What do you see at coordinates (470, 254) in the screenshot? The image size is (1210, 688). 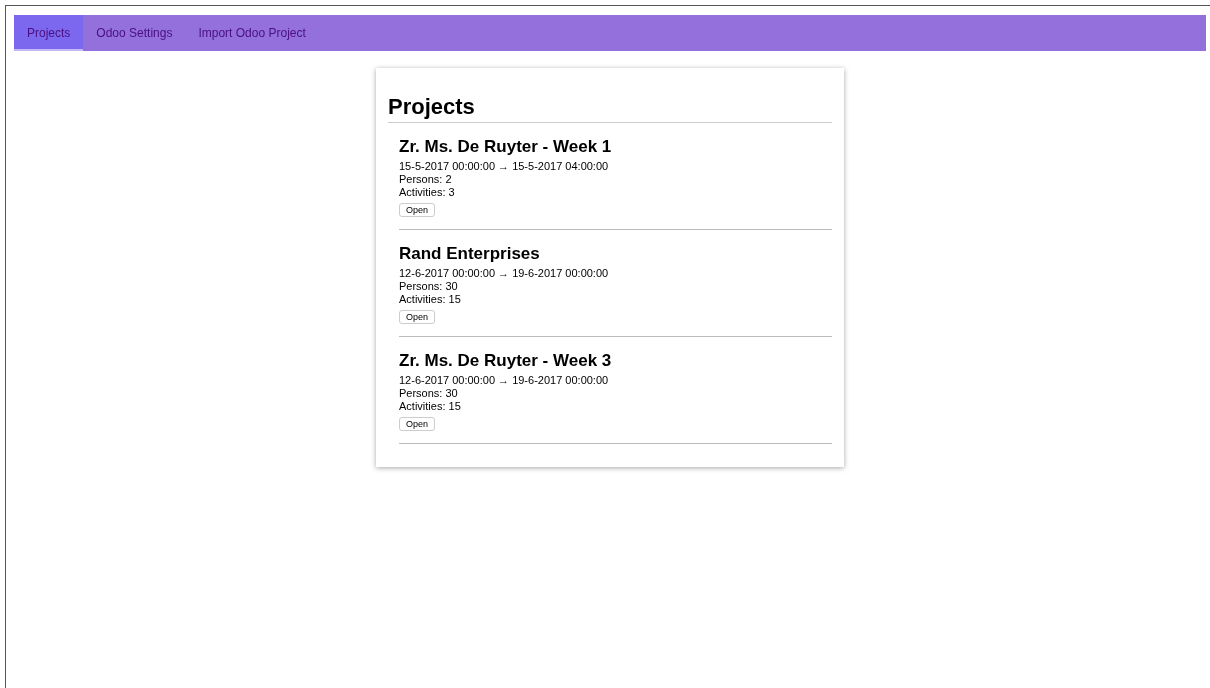 I see `project-name: Rand Enterprises` at bounding box center [470, 254].